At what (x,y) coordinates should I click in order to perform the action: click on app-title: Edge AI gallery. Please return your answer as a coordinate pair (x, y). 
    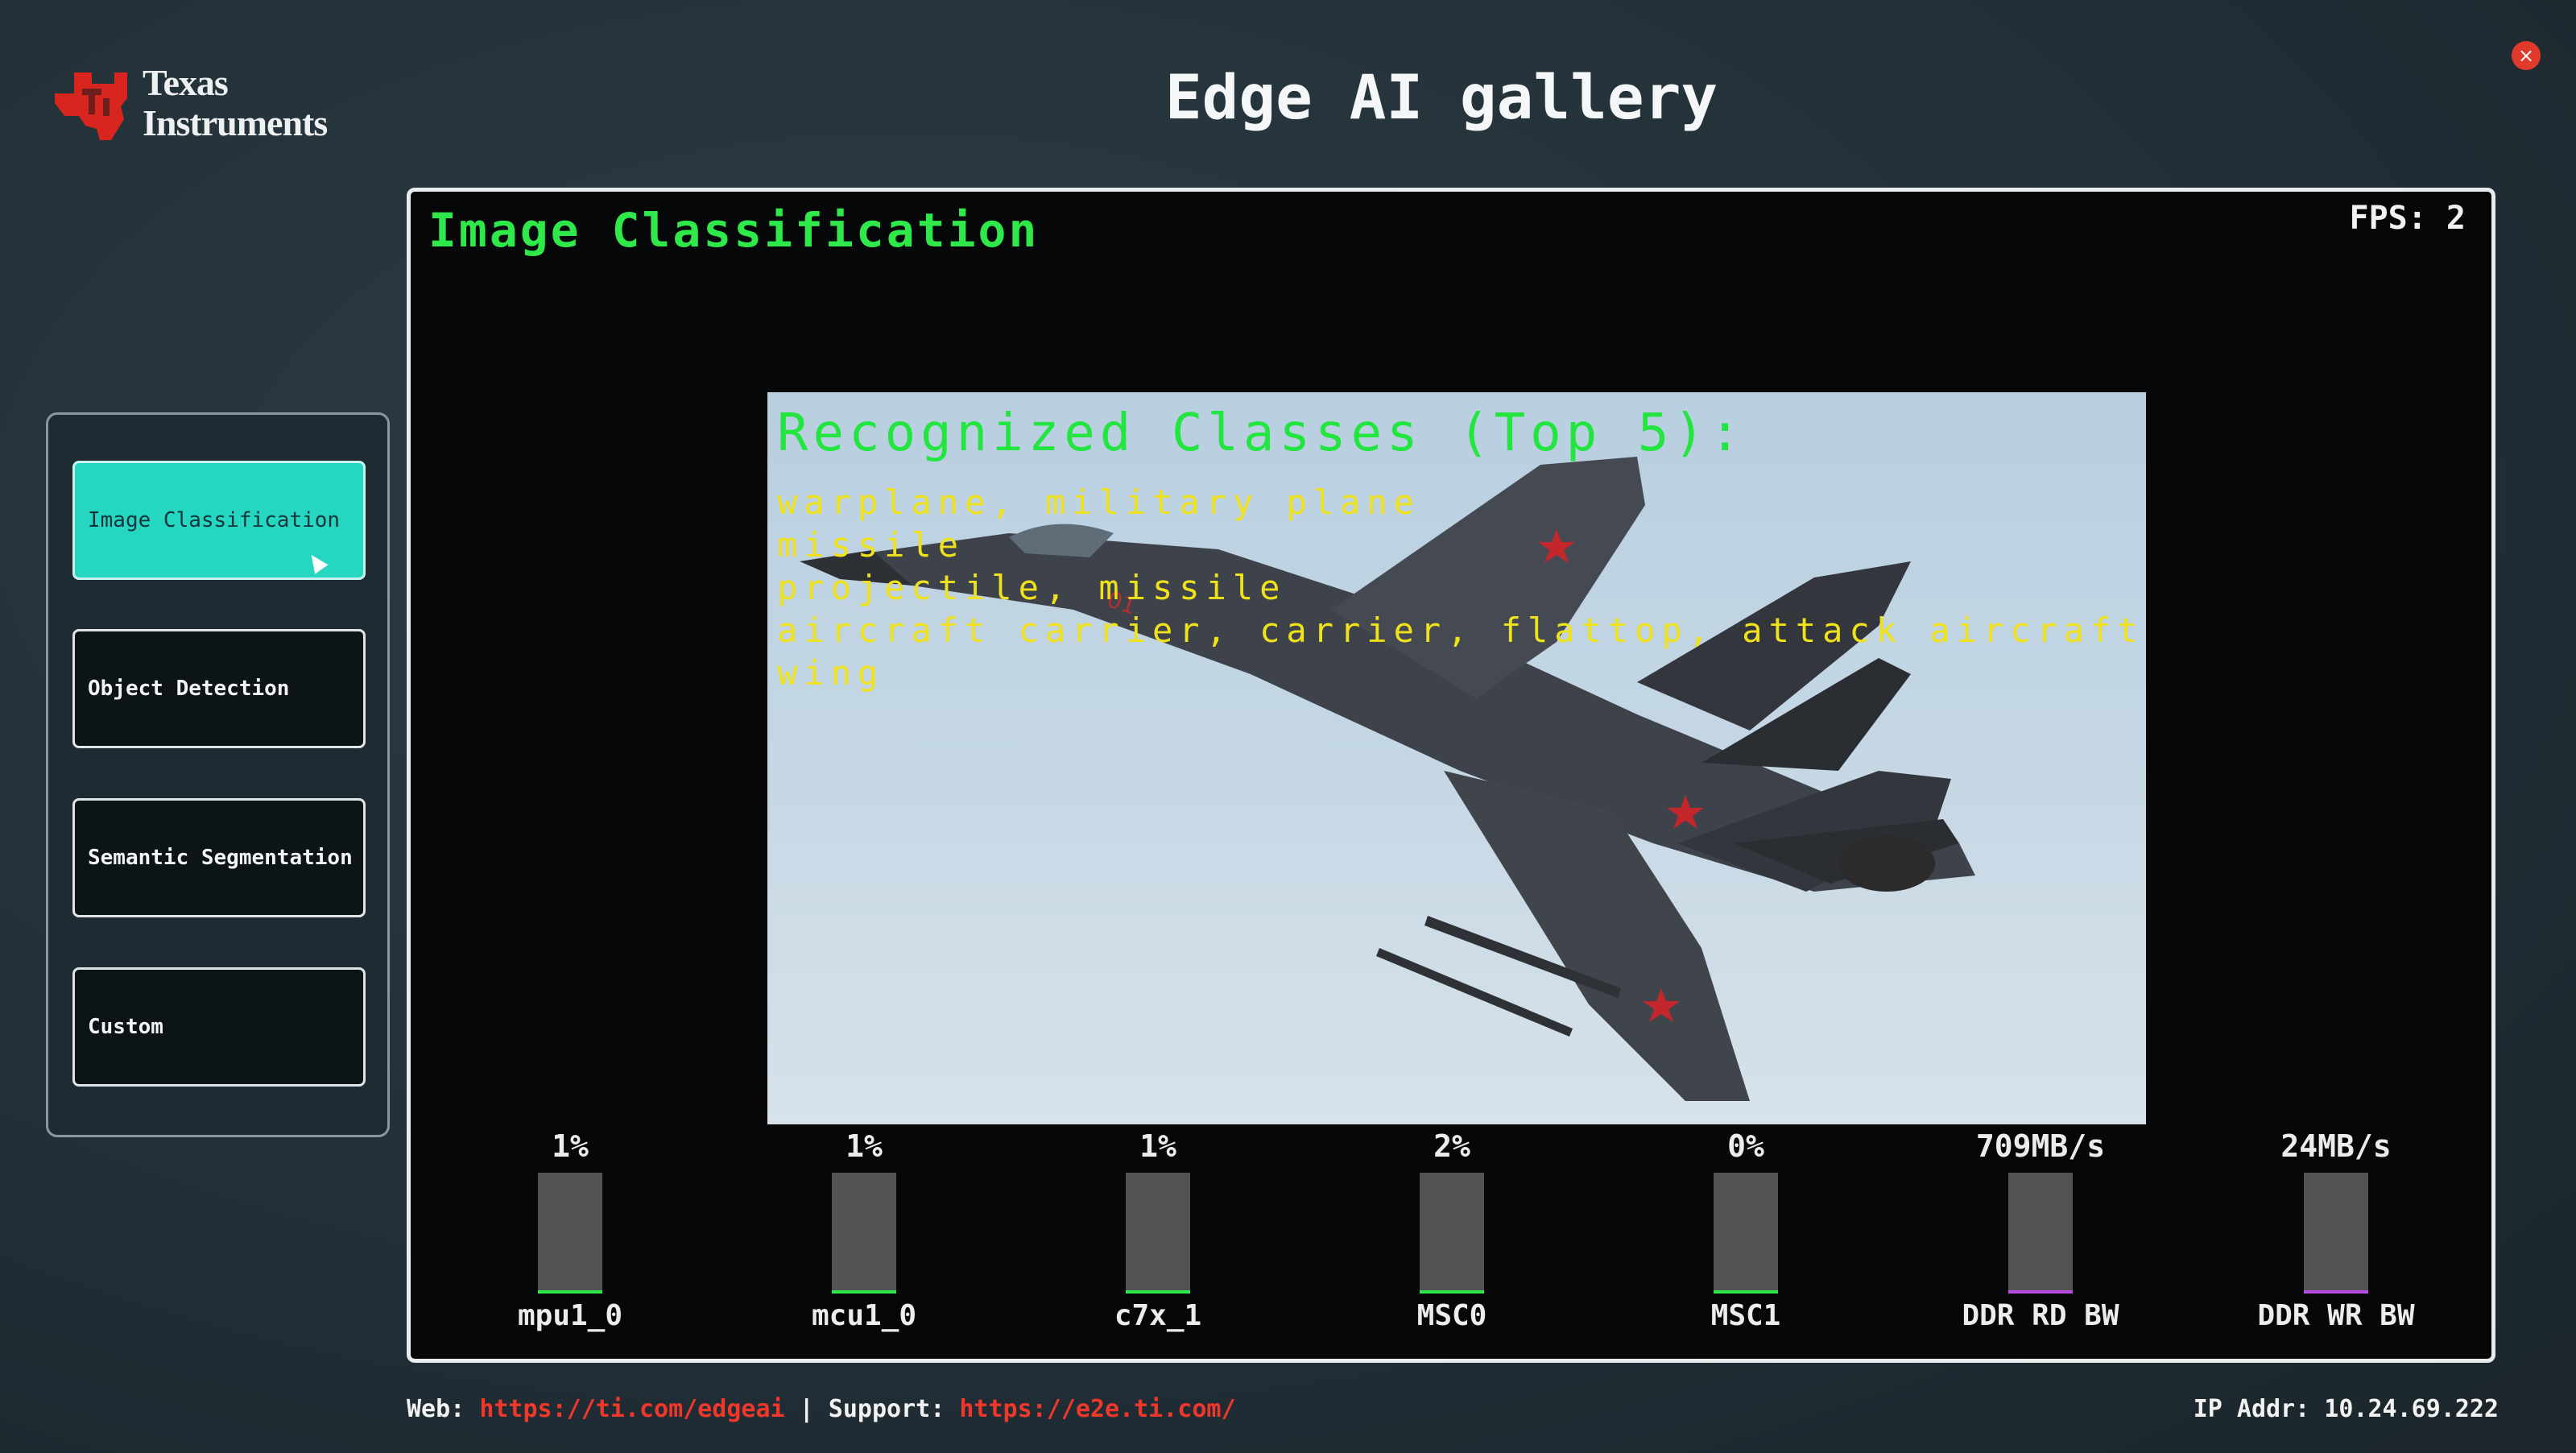
    Looking at the image, I should click on (1441, 97).